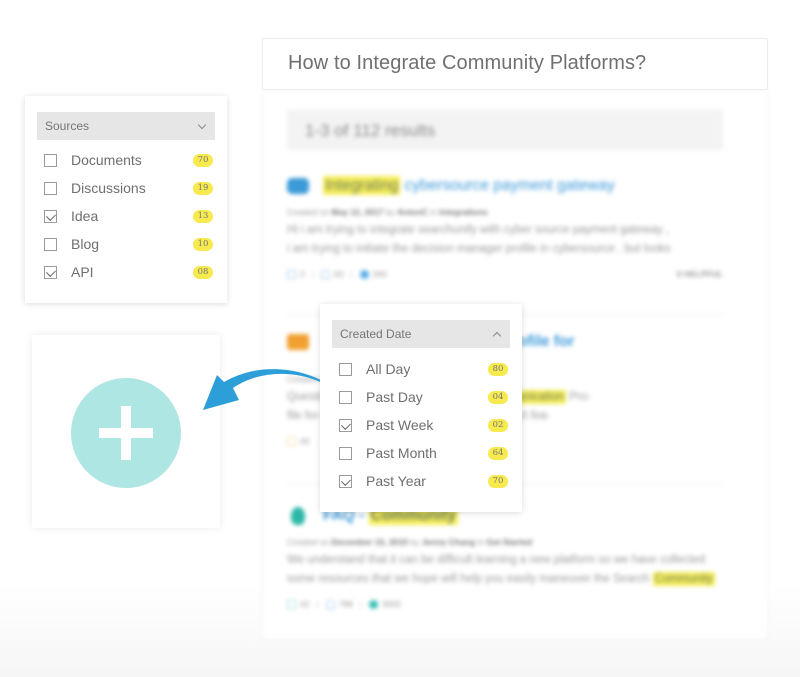 The width and height of the screenshot is (800, 677). I want to click on count-badge: 10, so click(203, 244).